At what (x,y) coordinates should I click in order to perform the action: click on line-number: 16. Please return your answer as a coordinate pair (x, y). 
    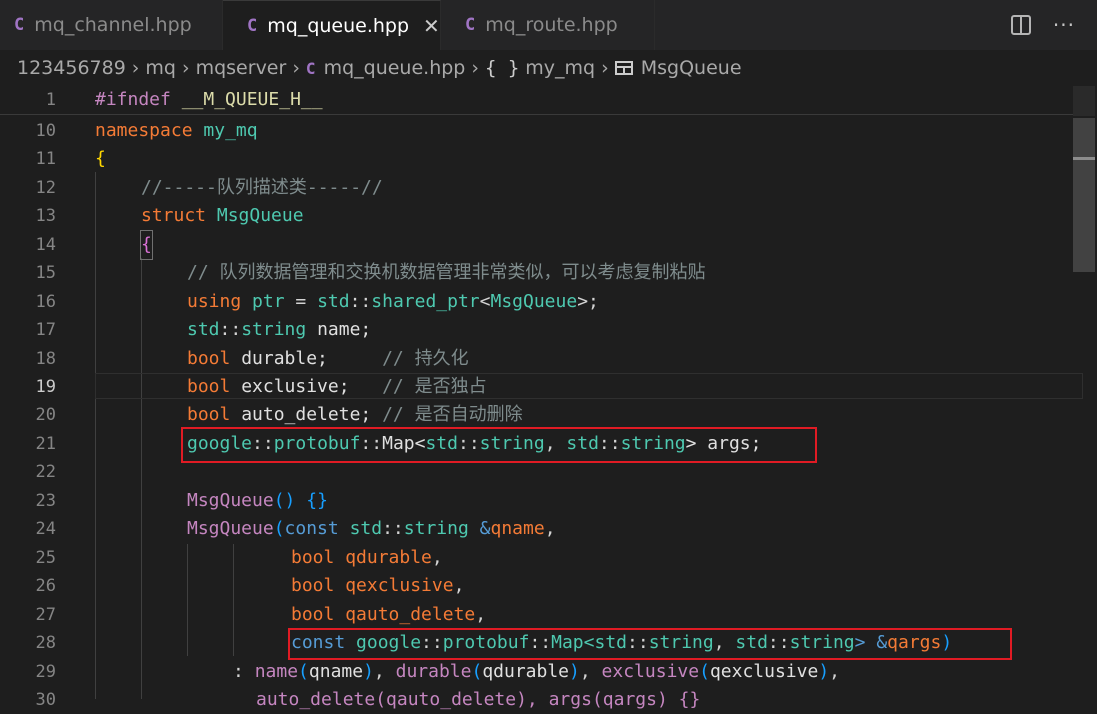
    Looking at the image, I should click on (45, 302).